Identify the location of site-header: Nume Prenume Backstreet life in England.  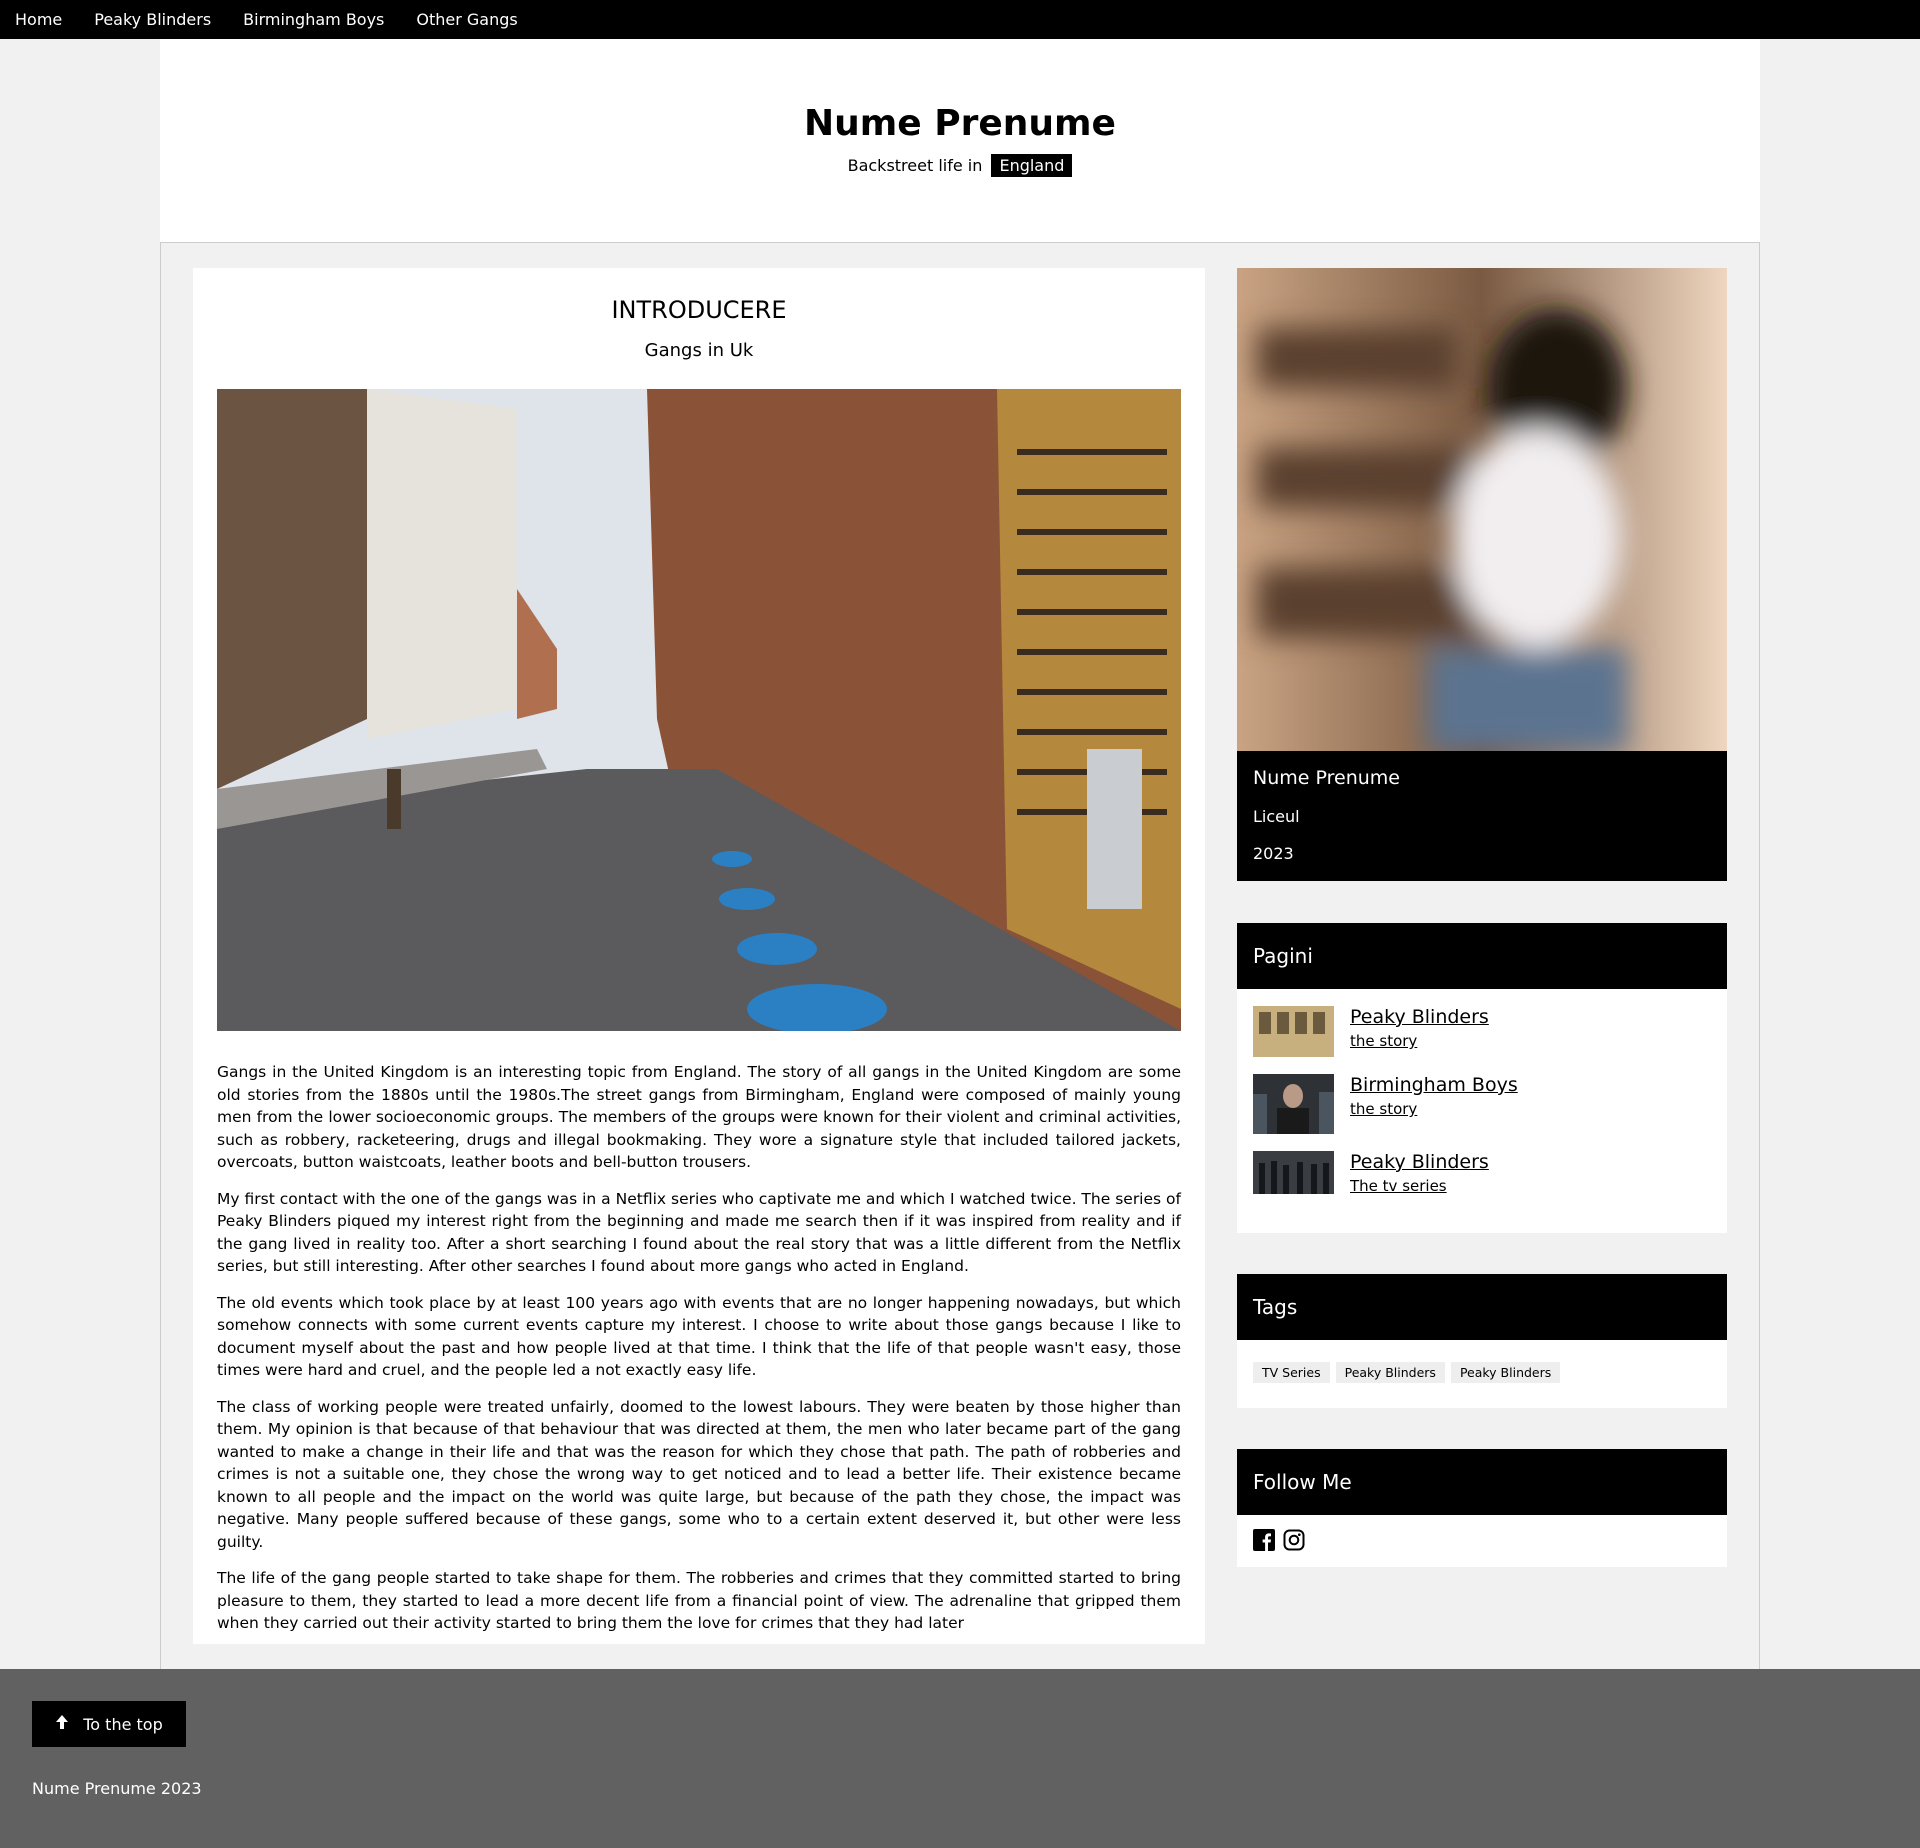
(960, 141).